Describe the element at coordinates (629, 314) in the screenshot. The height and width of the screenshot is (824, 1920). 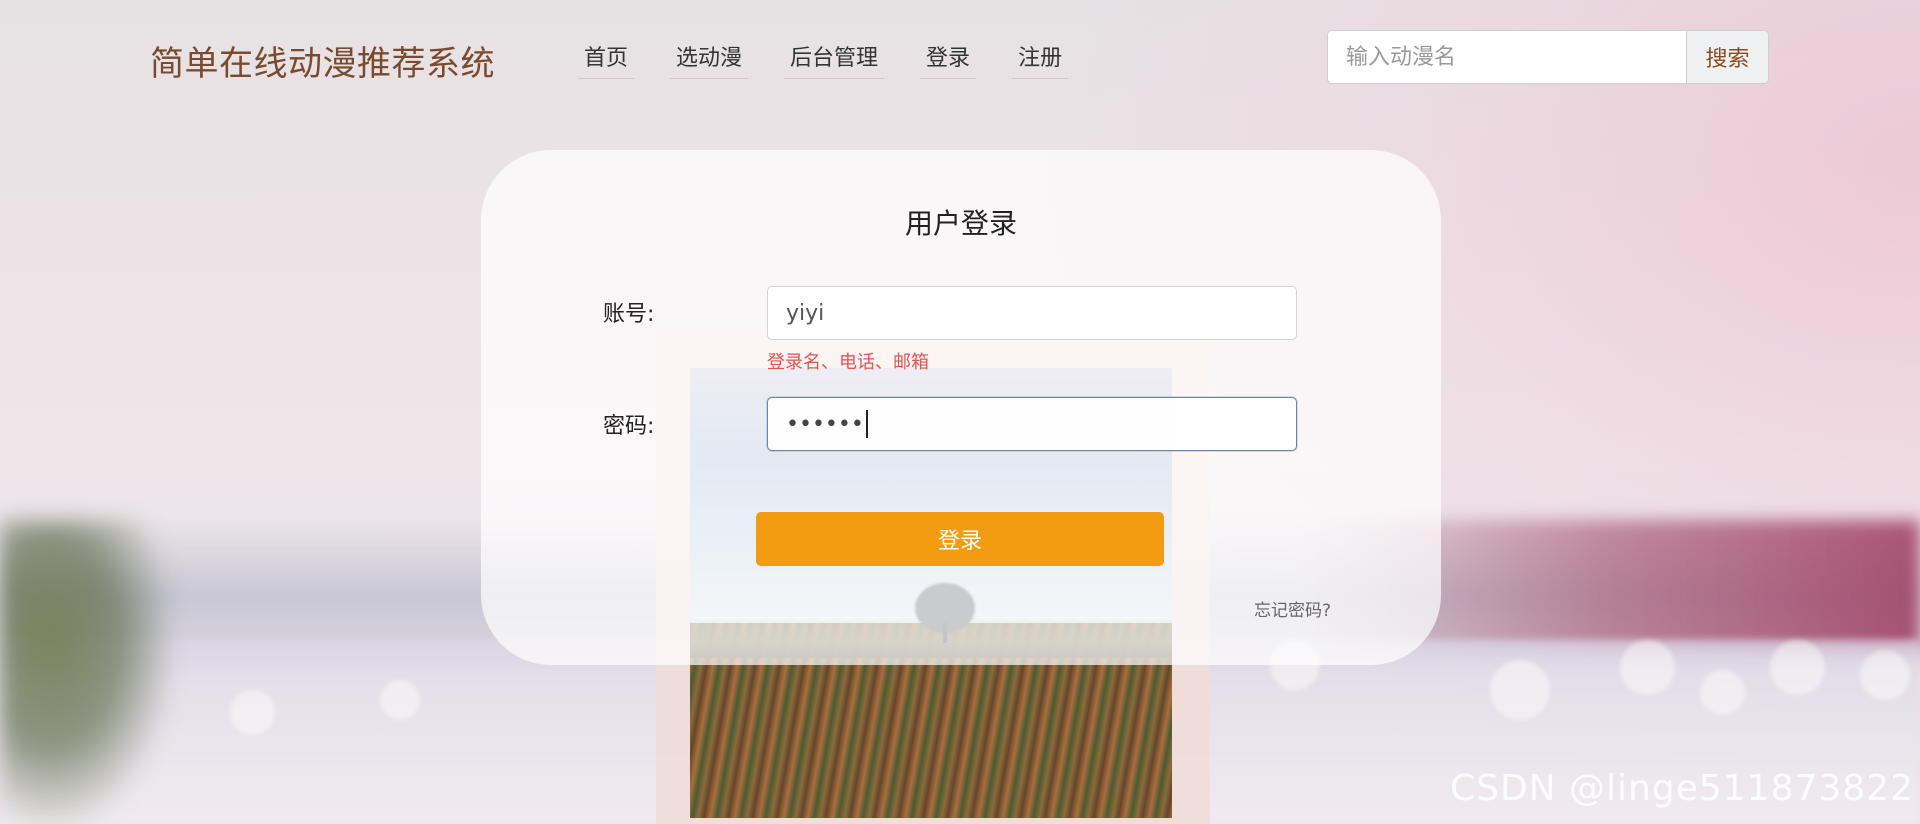
I see `account-label: 账号:` at that location.